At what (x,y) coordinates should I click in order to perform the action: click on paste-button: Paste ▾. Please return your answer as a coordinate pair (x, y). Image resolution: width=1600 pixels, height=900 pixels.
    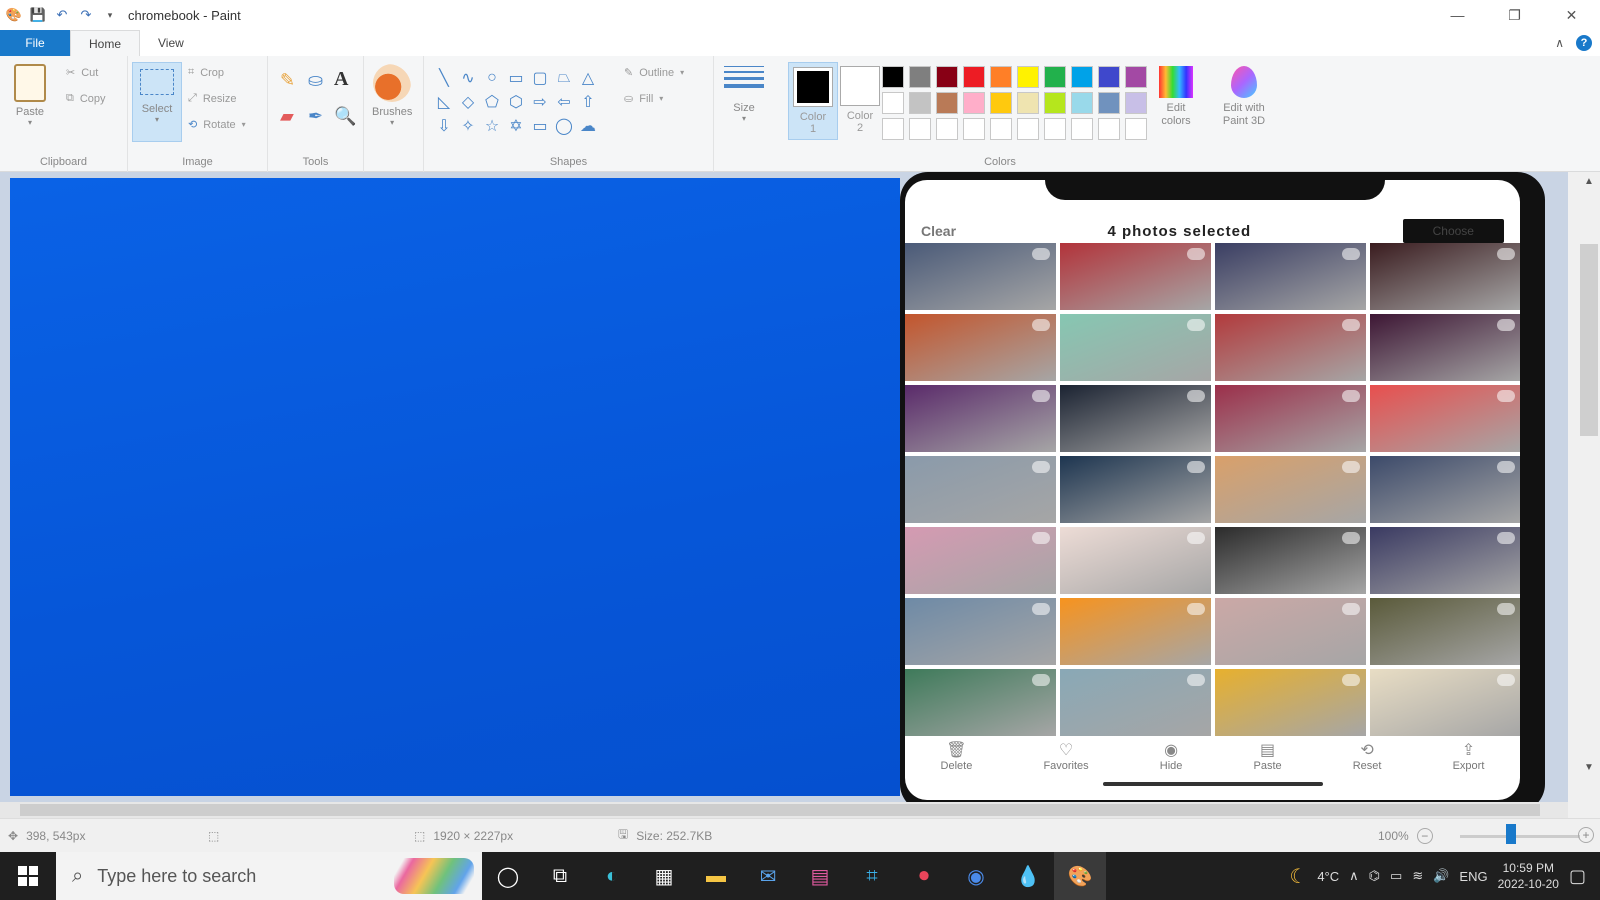
    Looking at the image, I should click on (30, 95).